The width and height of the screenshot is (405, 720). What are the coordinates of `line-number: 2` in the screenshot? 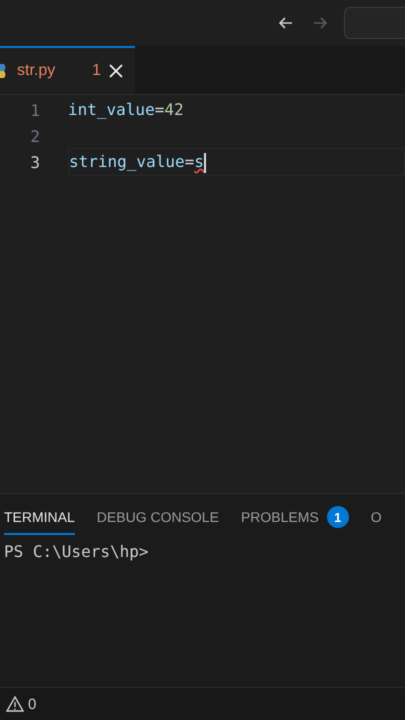 It's located at (35, 136).